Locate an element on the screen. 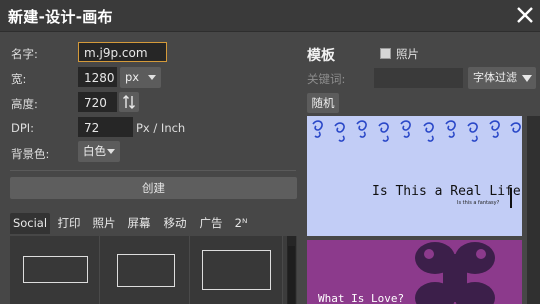 This screenshot has width=540, height=304. divider is located at coordinates (153, 170).